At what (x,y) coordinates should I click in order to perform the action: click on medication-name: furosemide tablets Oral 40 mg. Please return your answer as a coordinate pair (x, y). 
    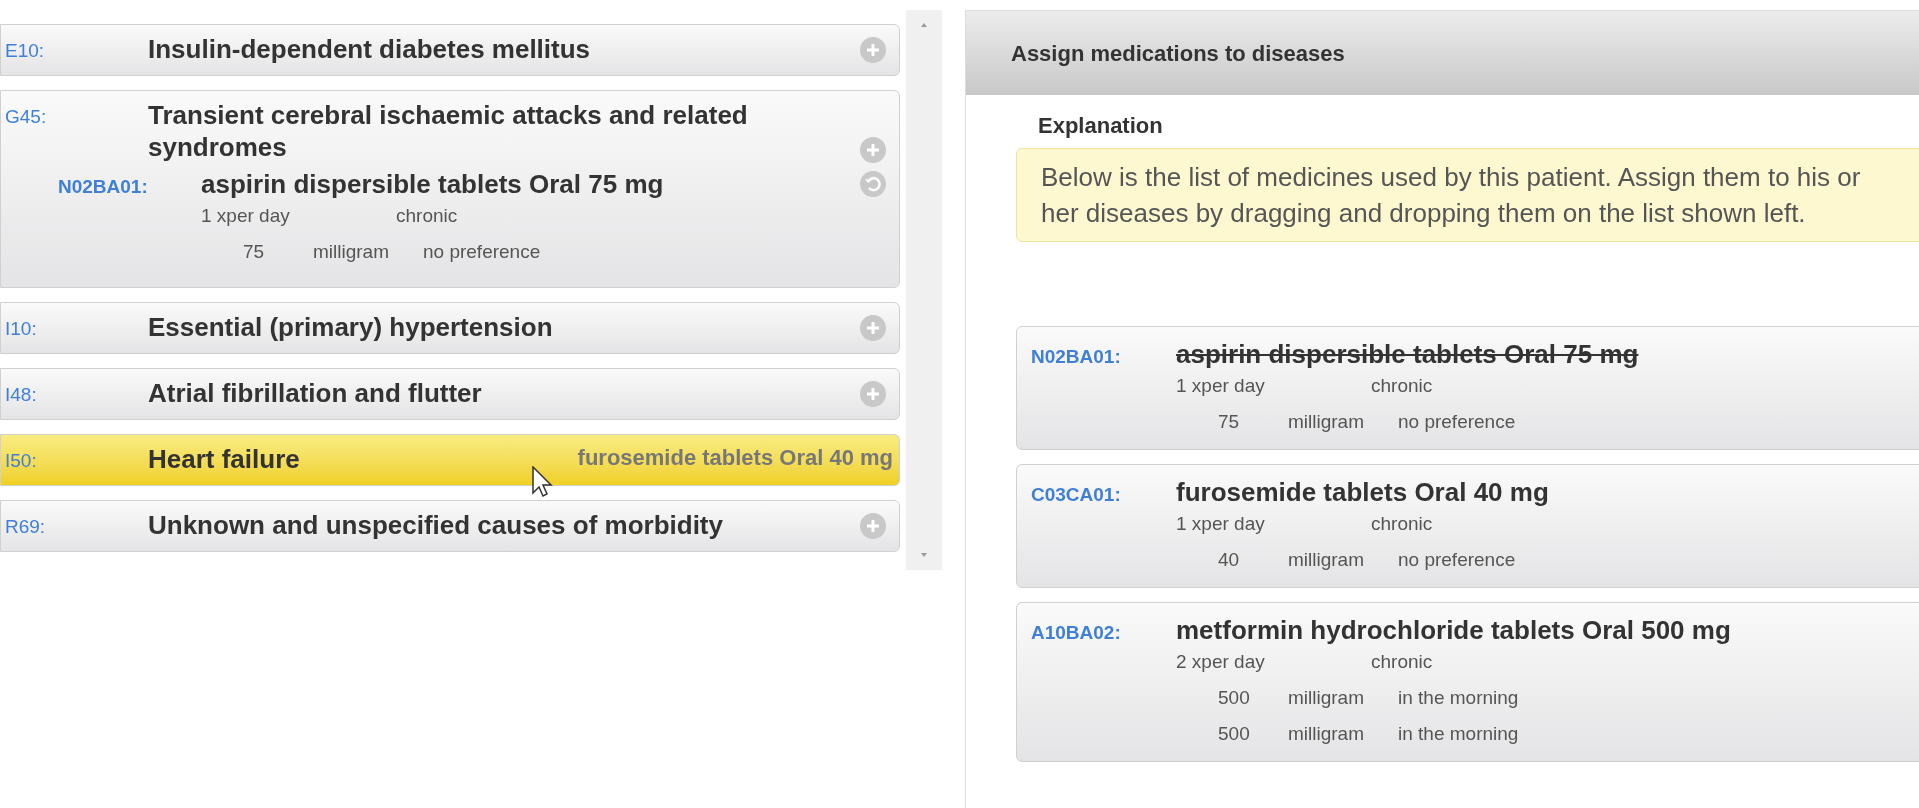
    Looking at the image, I should click on (1362, 492).